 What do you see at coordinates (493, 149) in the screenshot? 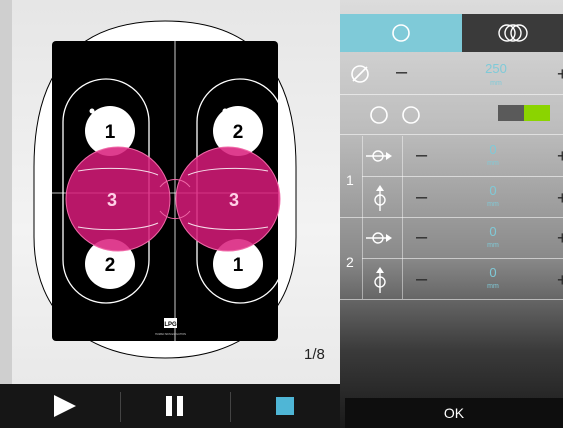
I see `group-1-horizontal-value: 0` at bounding box center [493, 149].